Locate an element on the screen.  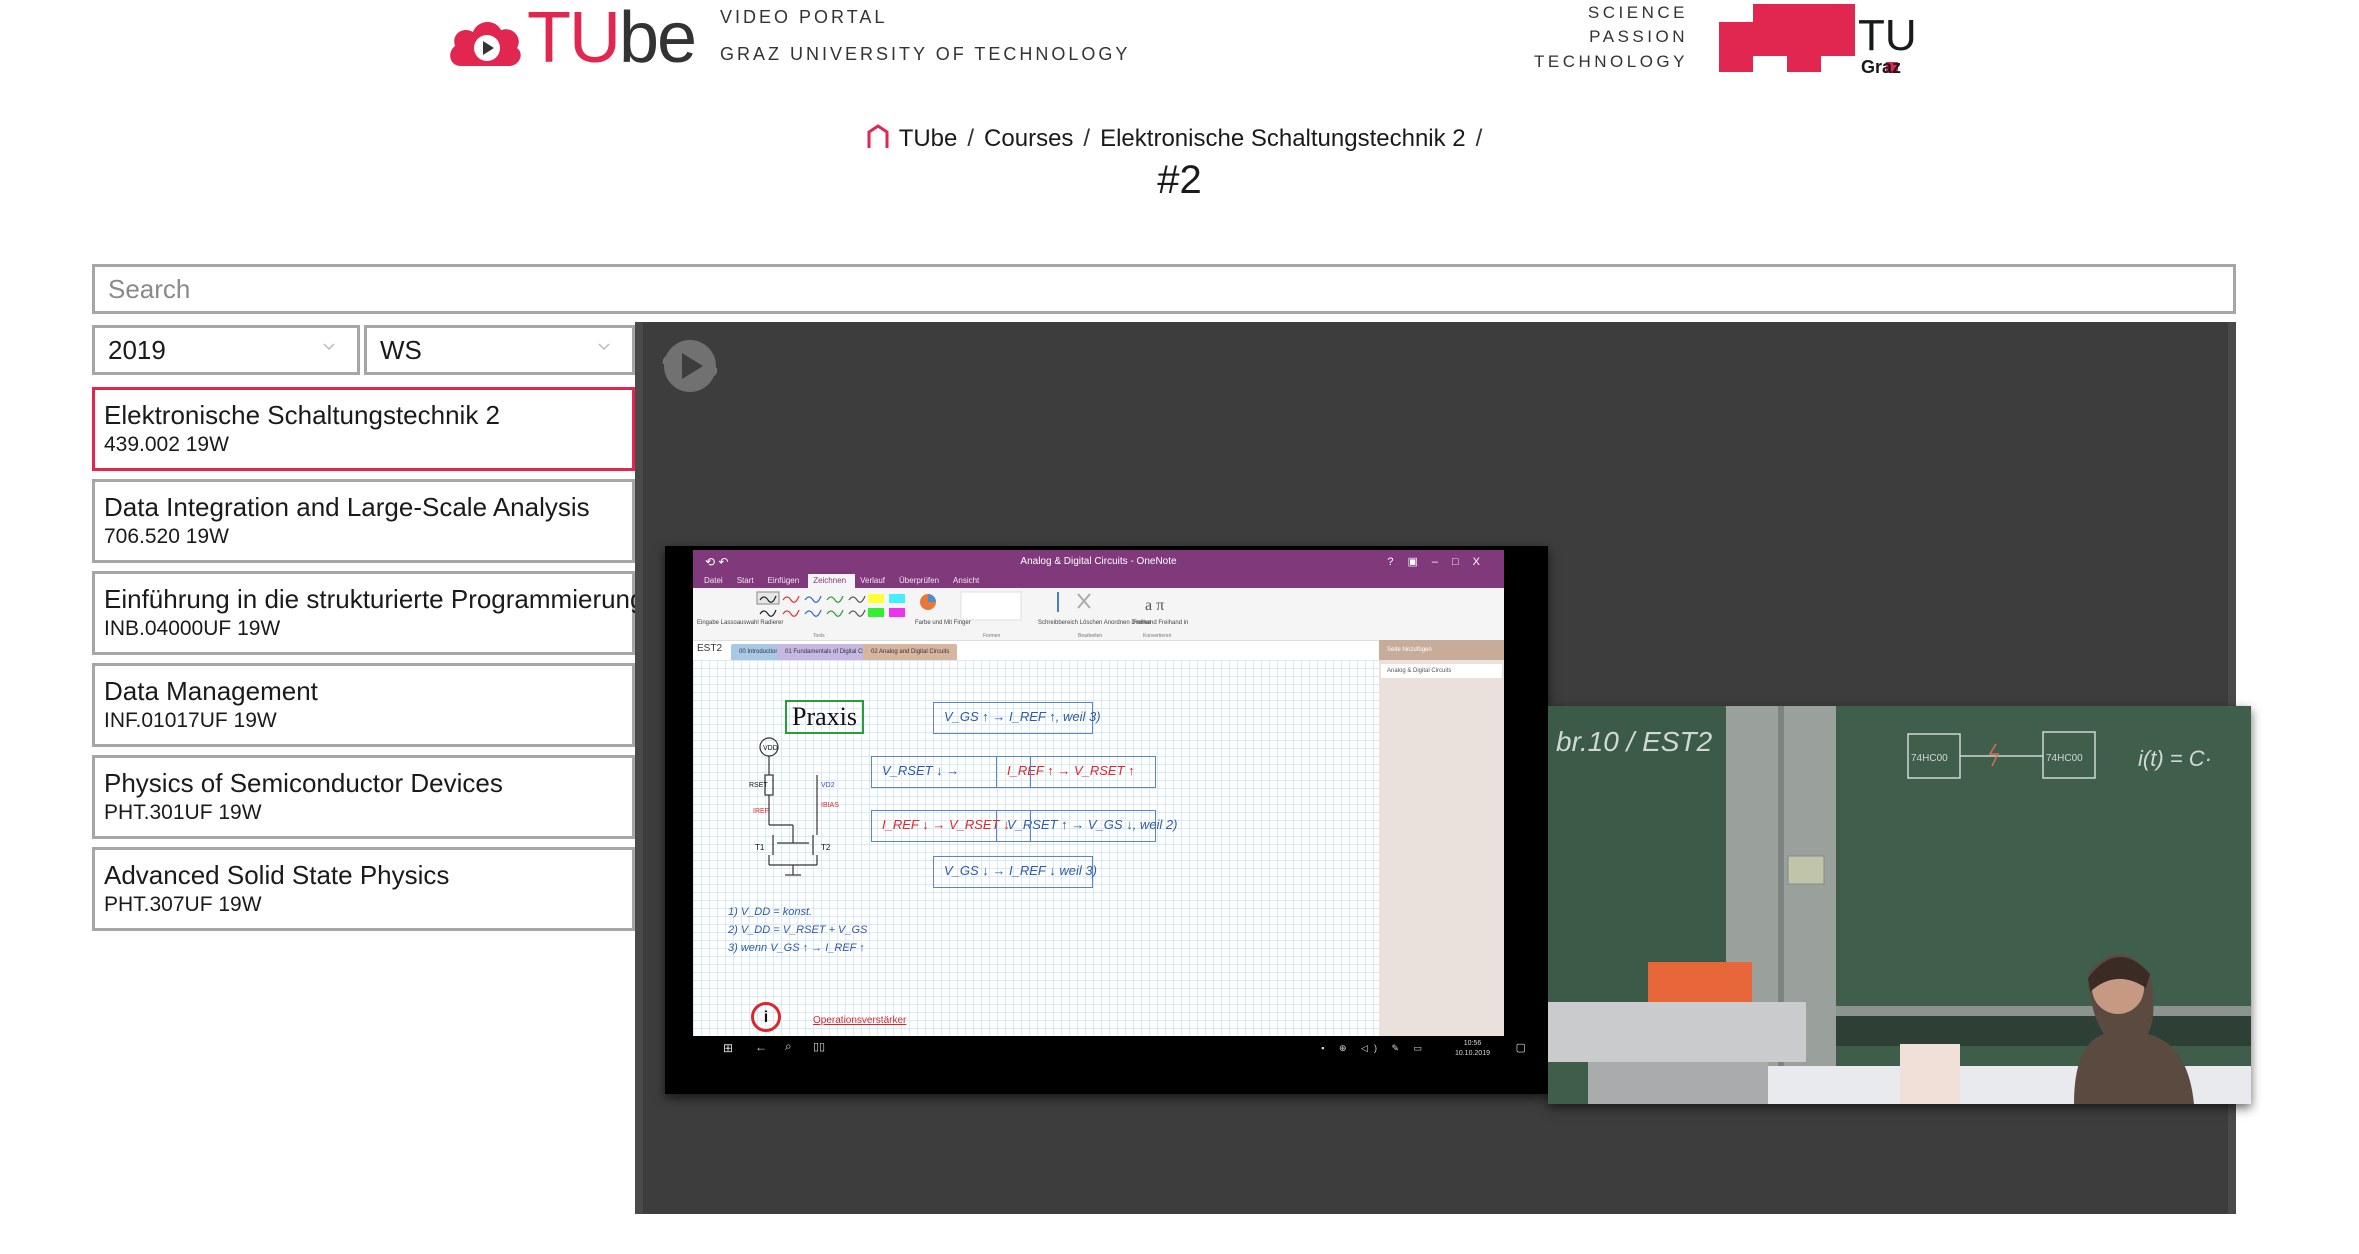
term-select-value: WS is located at coordinates (401, 350).